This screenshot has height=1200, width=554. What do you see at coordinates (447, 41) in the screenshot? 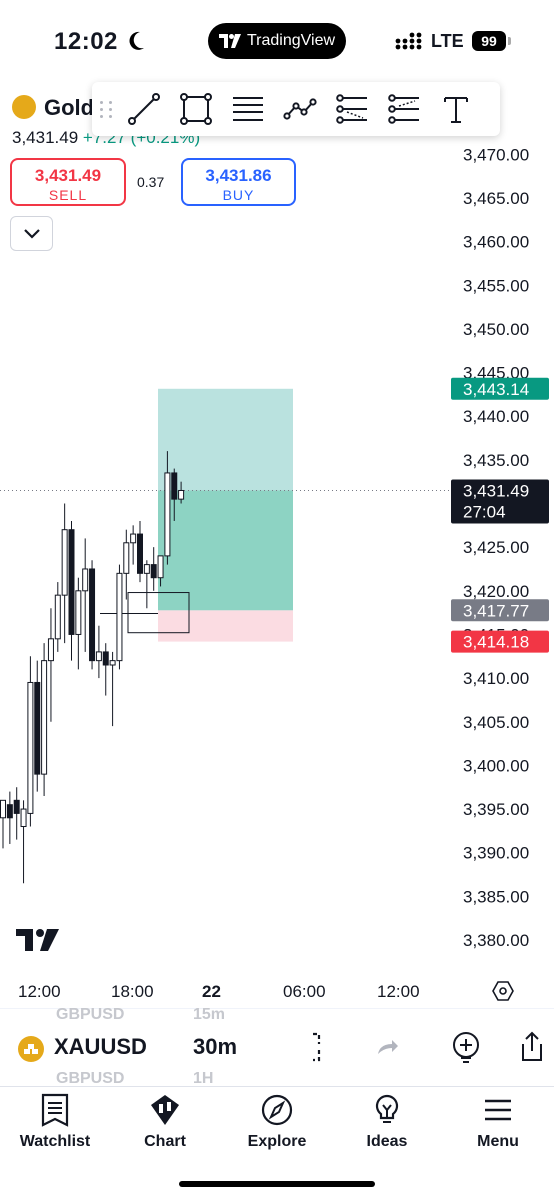
I see `network-type: LTE` at bounding box center [447, 41].